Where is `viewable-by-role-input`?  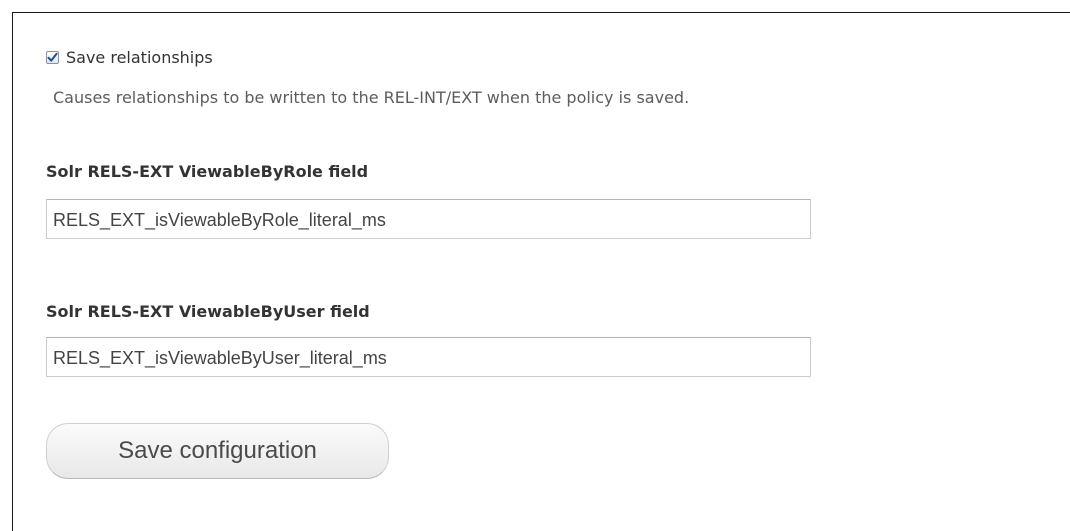
viewable-by-role-input is located at coordinates (428, 219).